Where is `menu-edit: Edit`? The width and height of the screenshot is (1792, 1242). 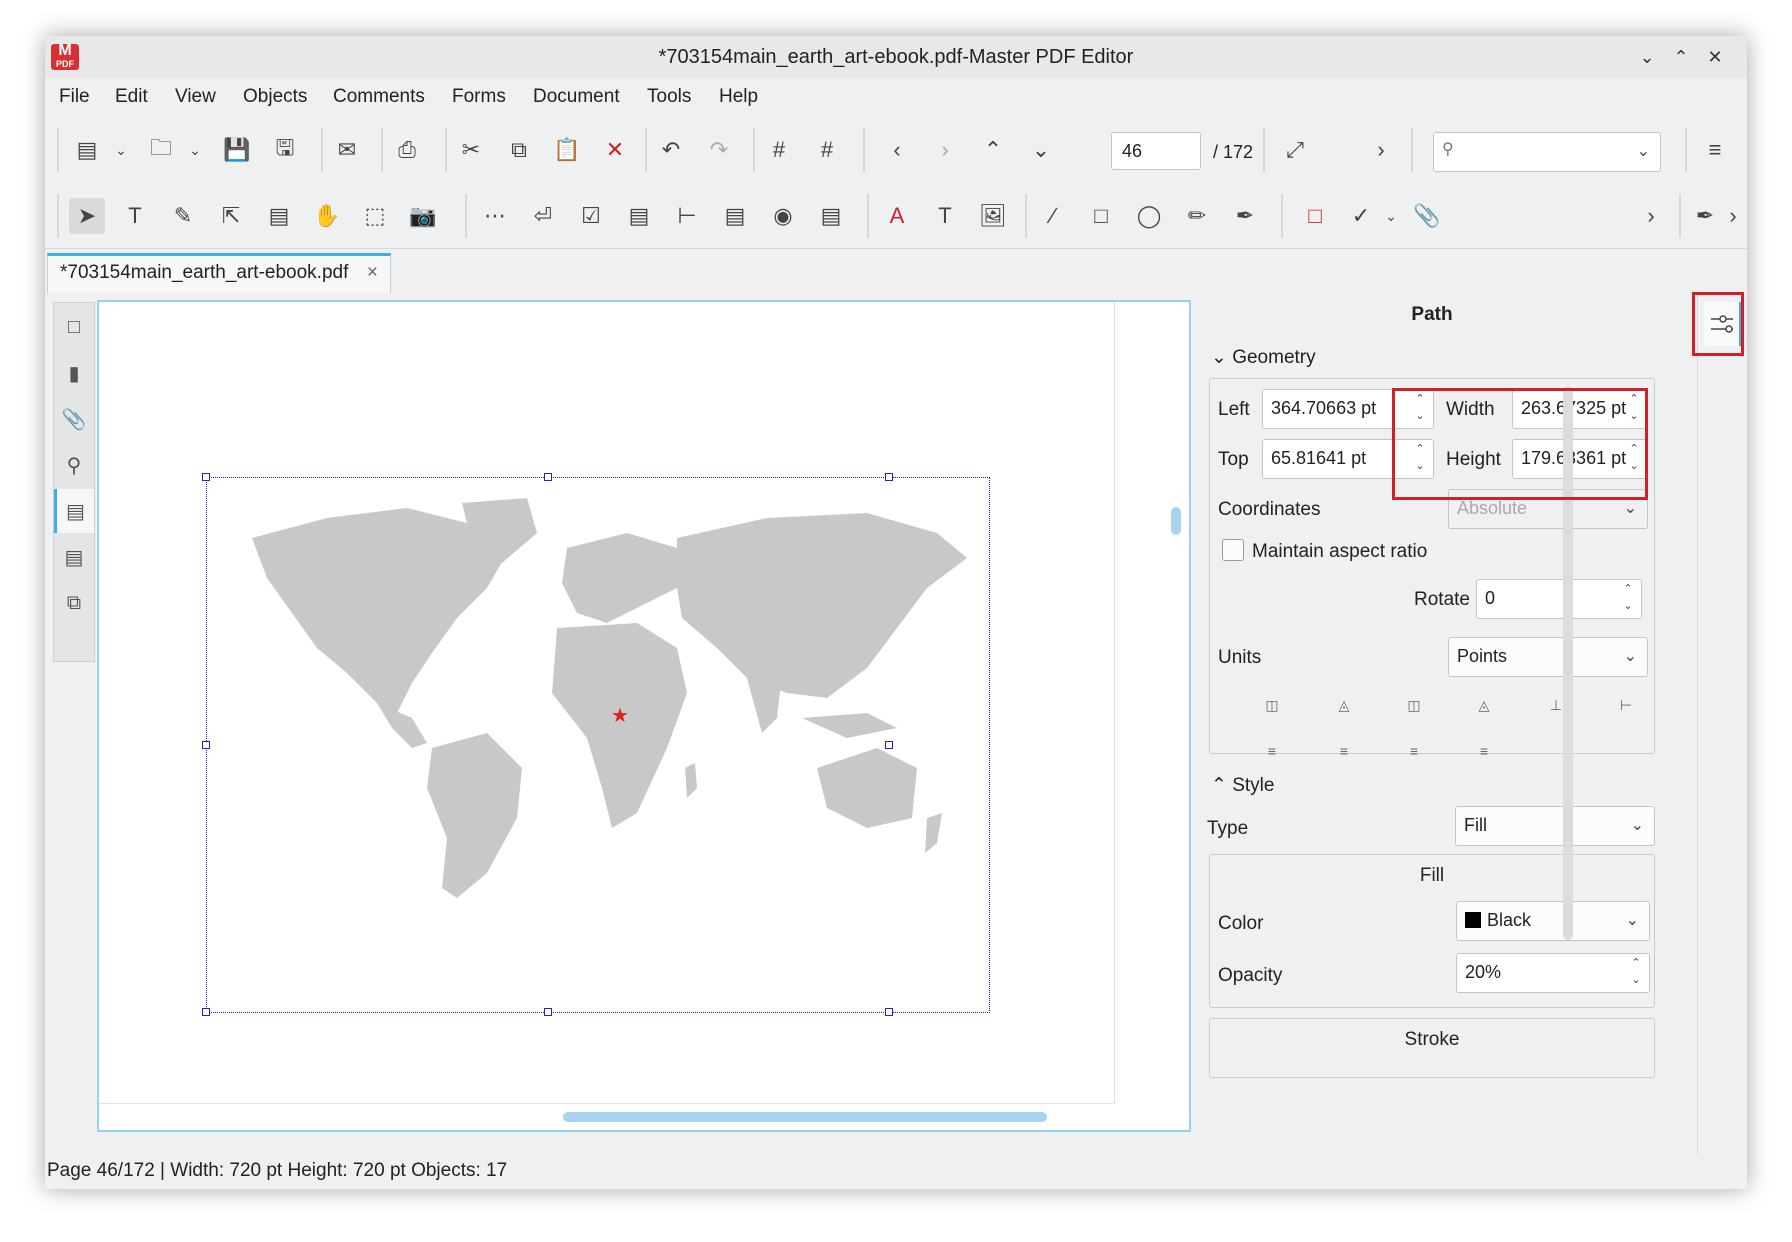 menu-edit: Edit is located at coordinates (131, 97).